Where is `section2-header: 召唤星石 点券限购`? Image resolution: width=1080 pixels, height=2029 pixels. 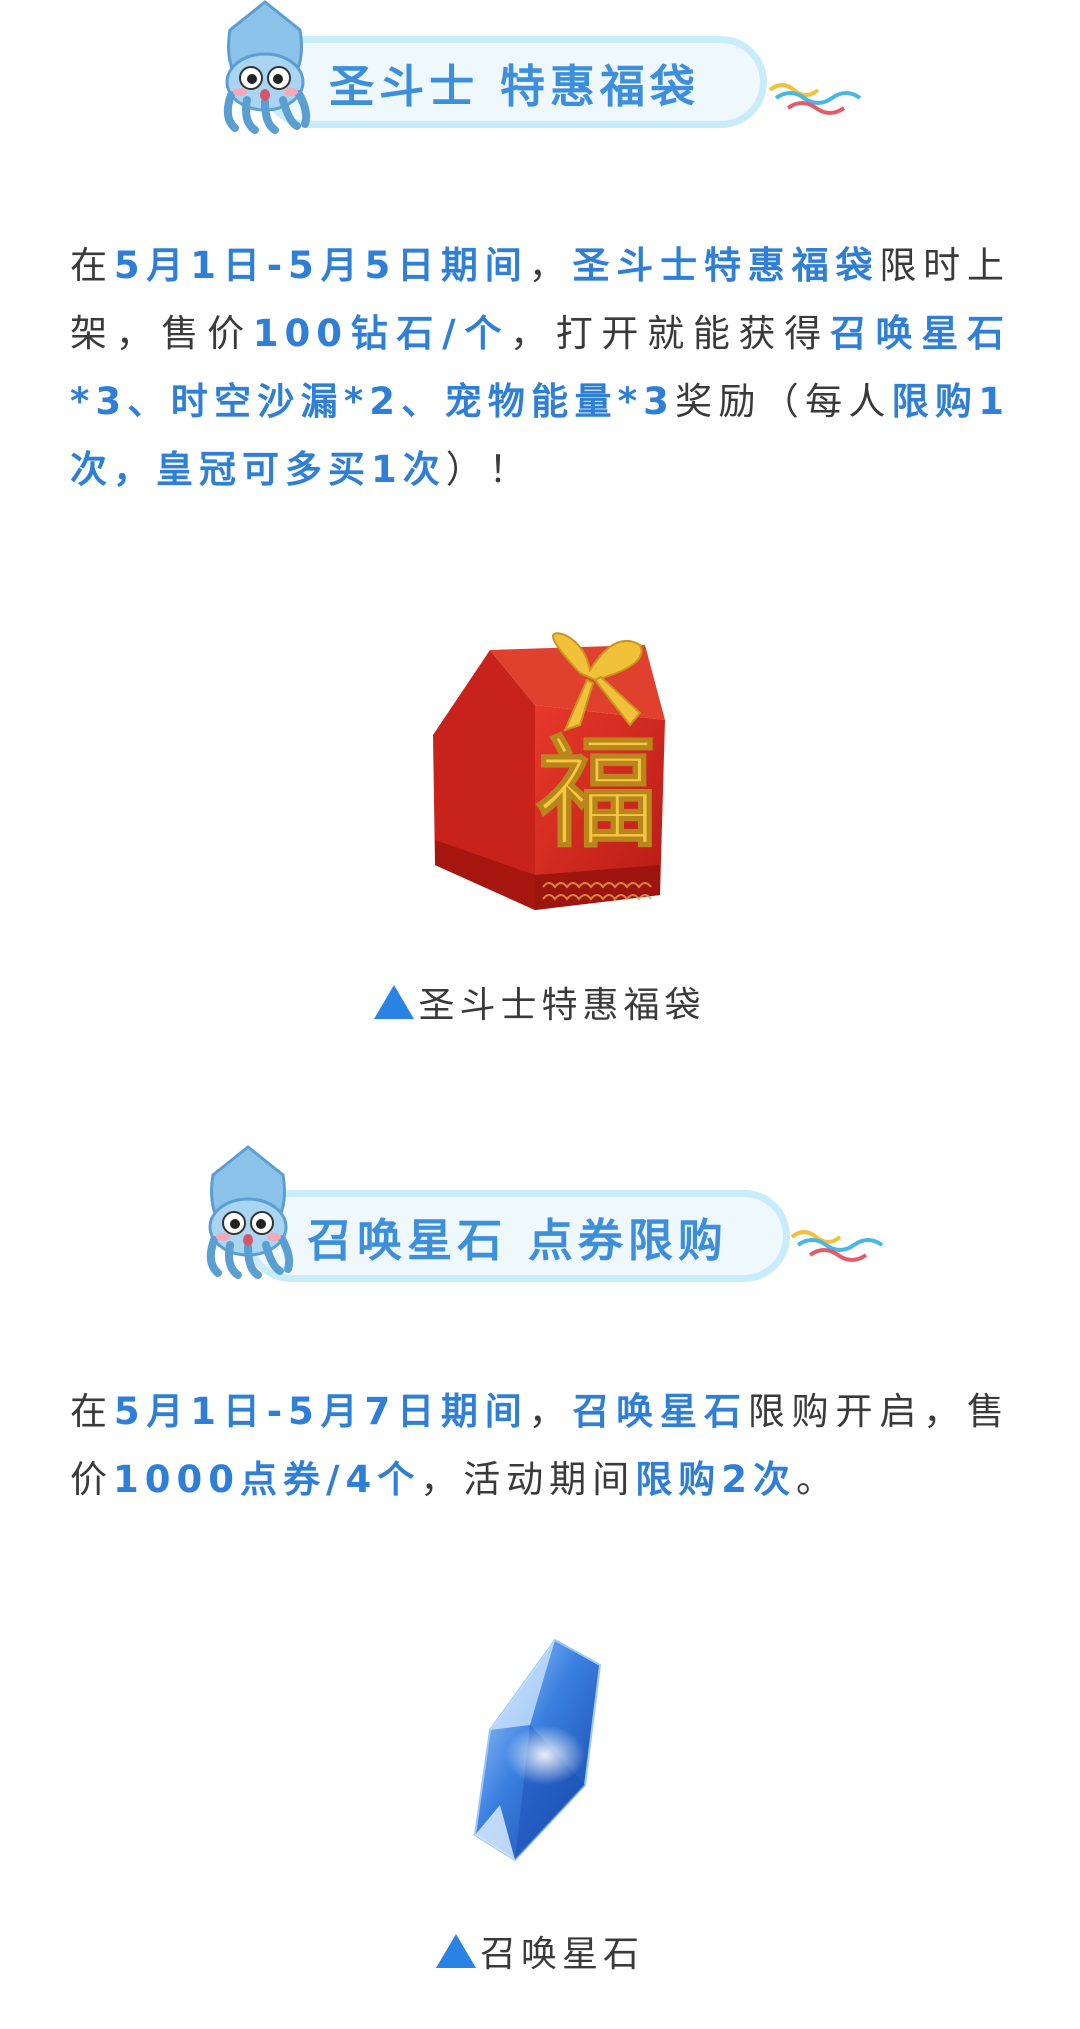
section2-header: 召唤星石 点券限购 is located at coordinates (540, 1215).